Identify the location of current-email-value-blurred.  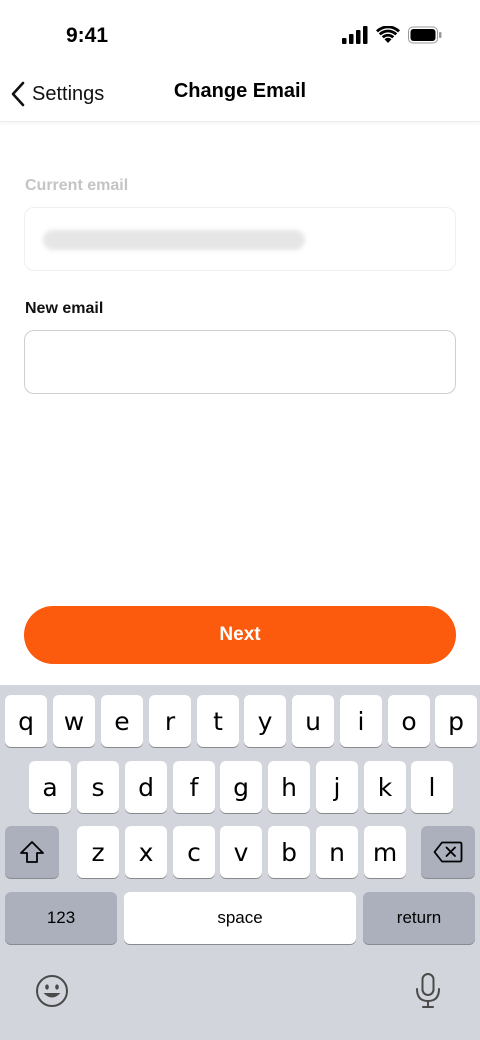
(174, 240).